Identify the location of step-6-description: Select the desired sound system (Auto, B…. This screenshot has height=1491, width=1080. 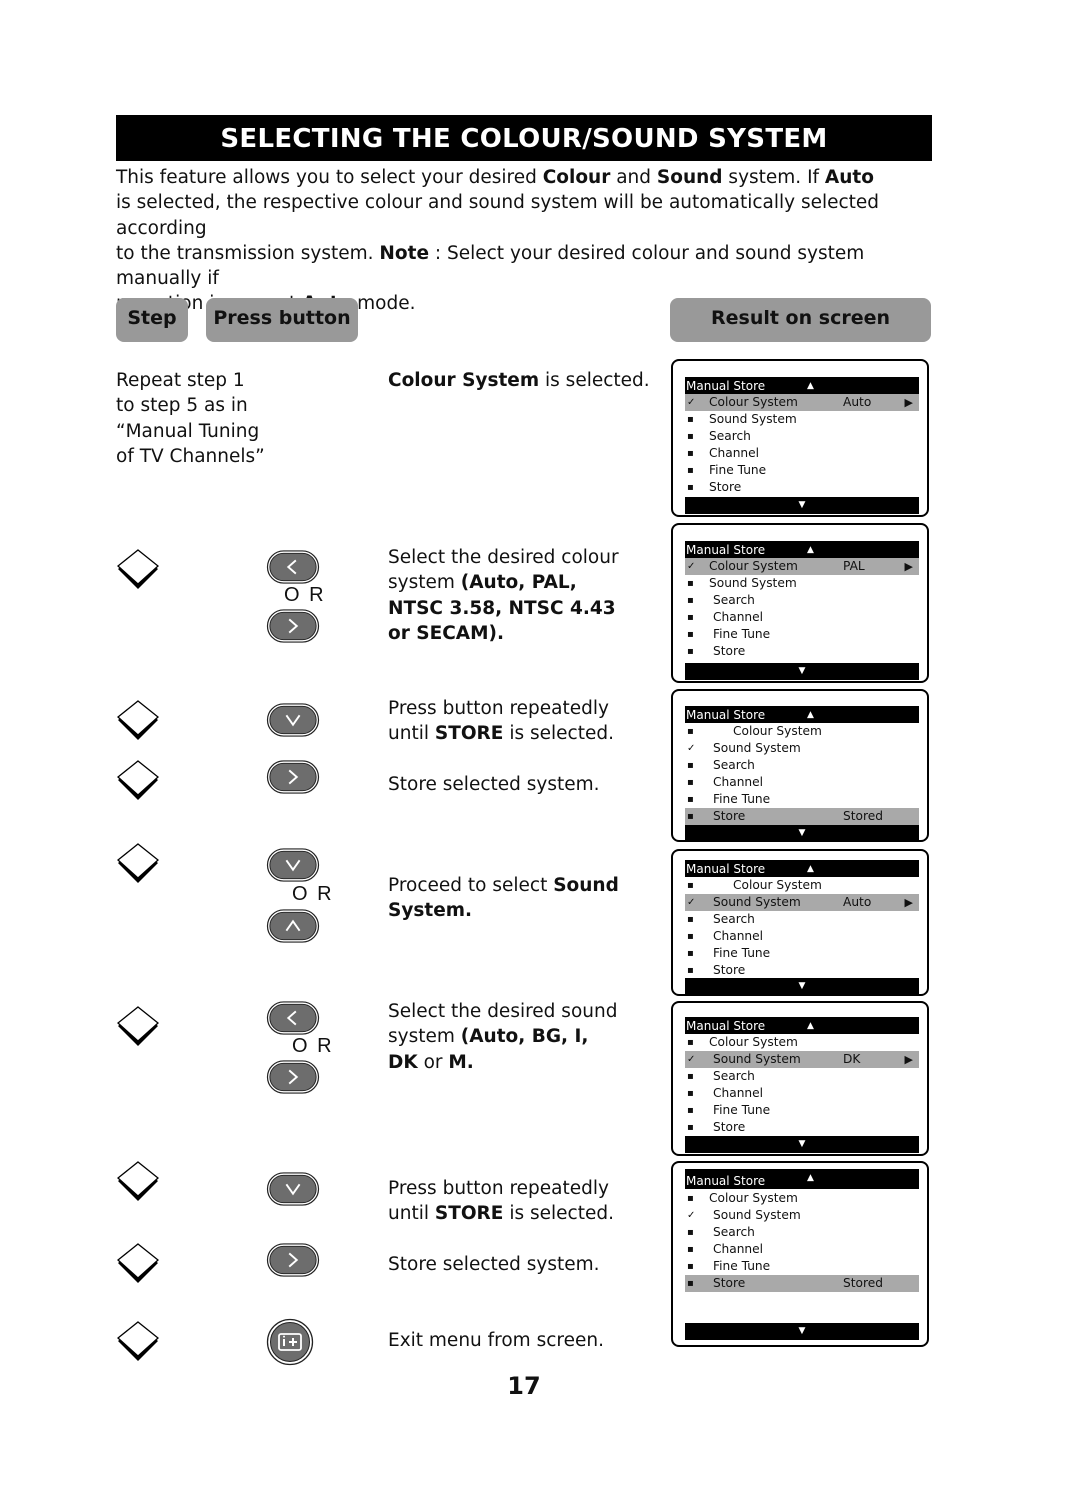
(502, 1037).